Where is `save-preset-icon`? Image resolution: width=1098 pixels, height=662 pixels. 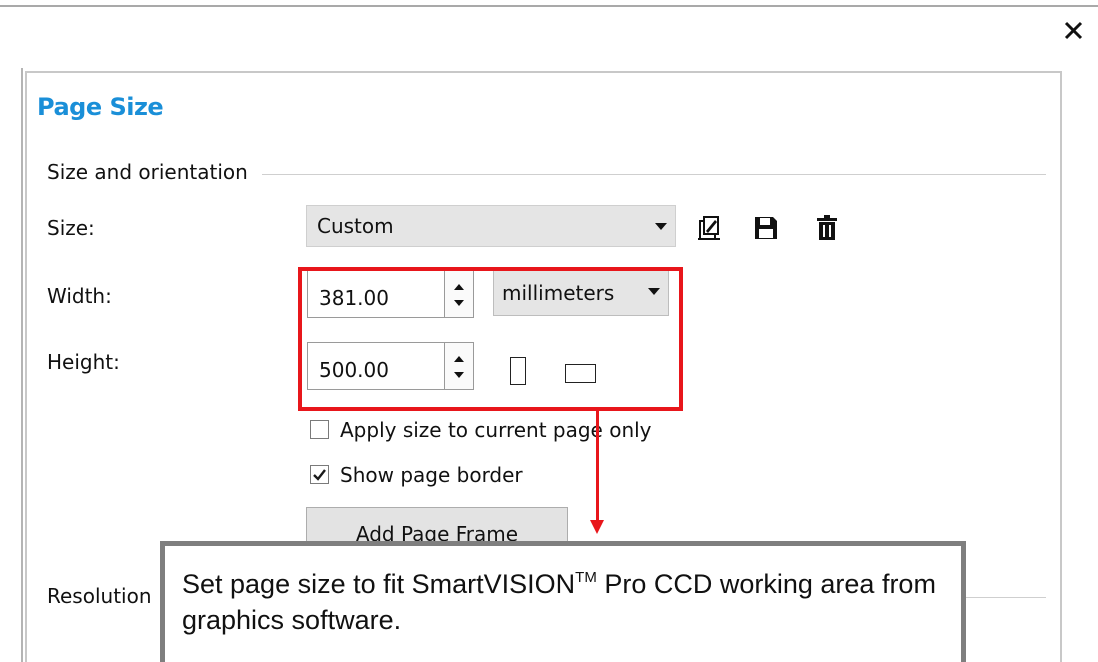
save-preset-icon is located at coordinates (766, 228).